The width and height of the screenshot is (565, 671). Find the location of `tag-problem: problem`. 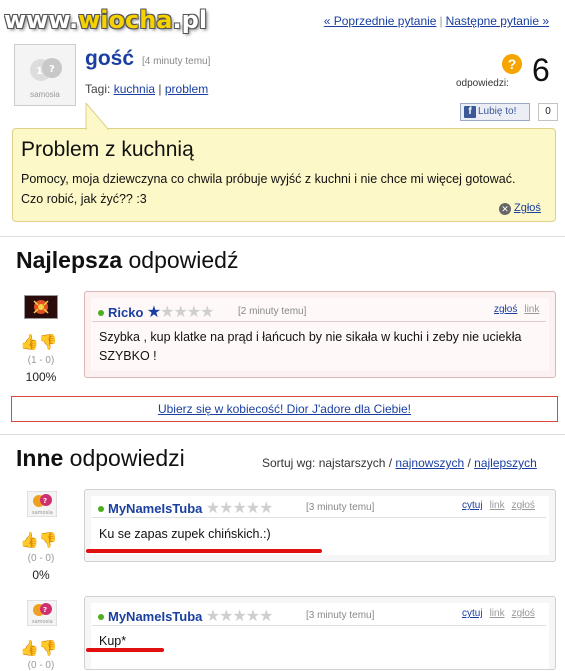

tag-problem: problem is located at coordinates (186, 89).